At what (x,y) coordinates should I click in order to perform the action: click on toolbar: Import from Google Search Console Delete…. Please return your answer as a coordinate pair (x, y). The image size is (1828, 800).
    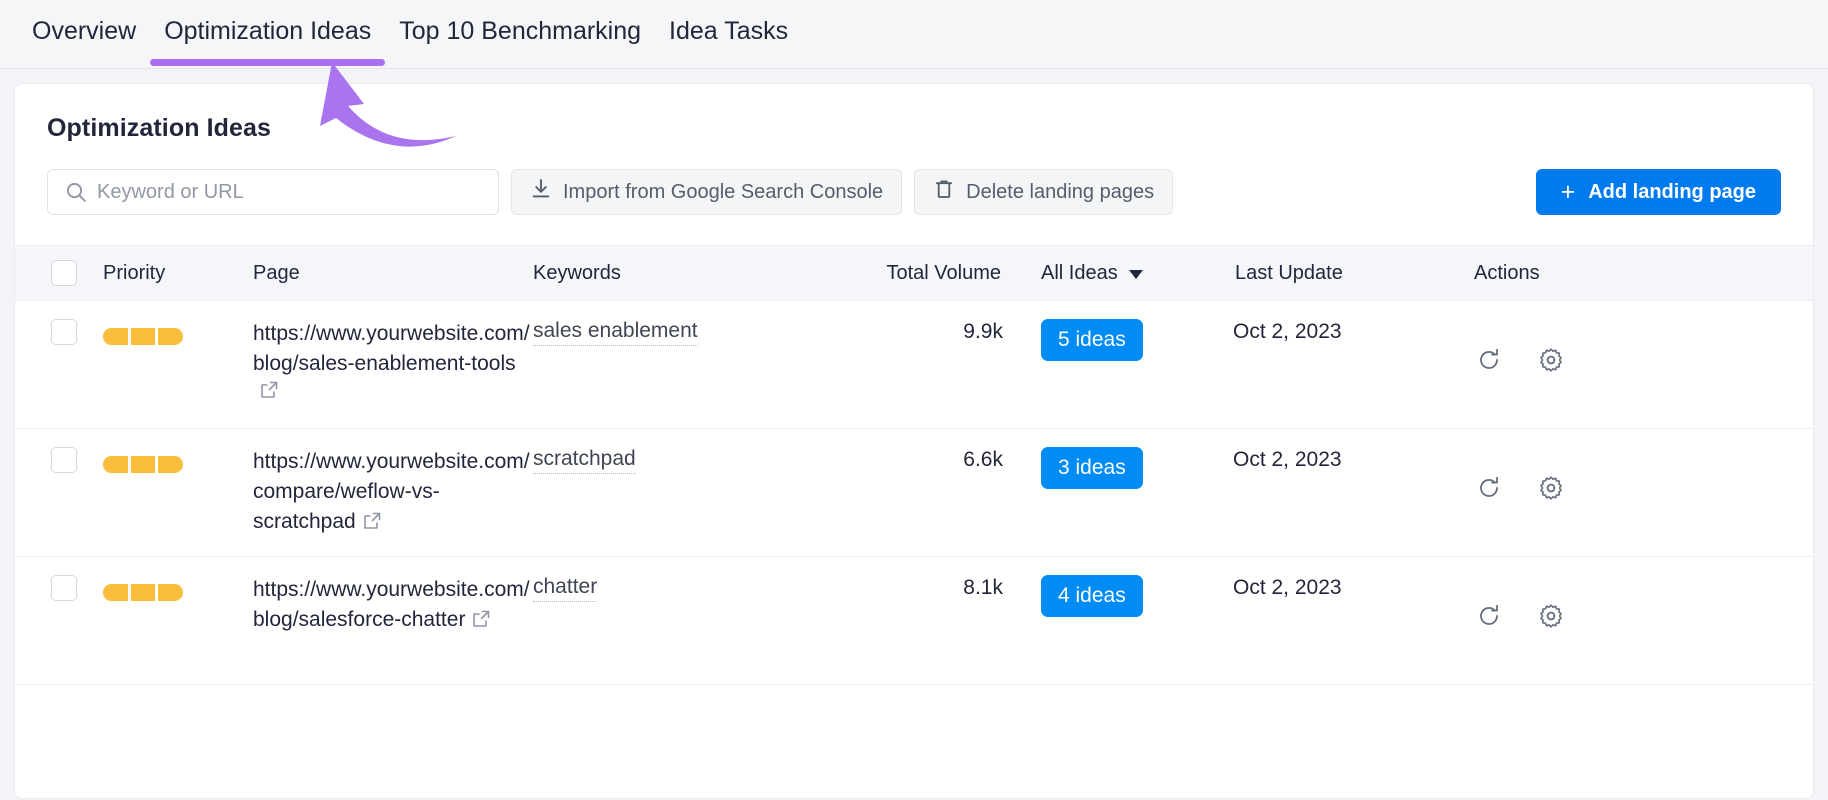
    Looking at the image, I should click on (914, 207).